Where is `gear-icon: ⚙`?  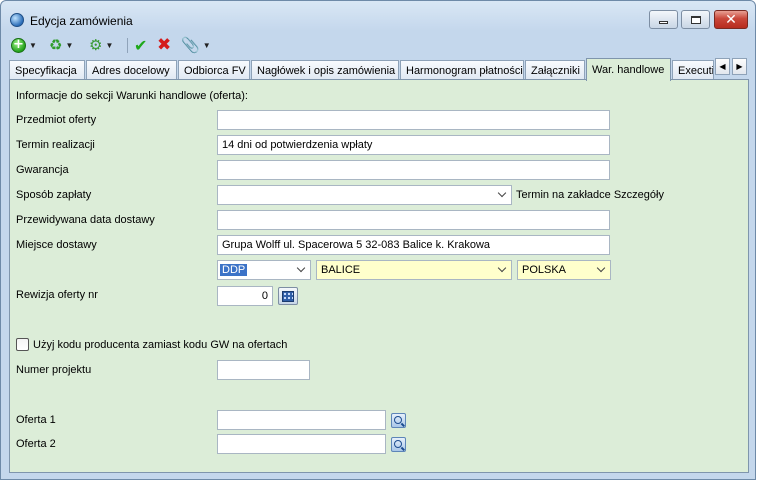
gear-icon: ⚙ is located at coordinates (96, 45).